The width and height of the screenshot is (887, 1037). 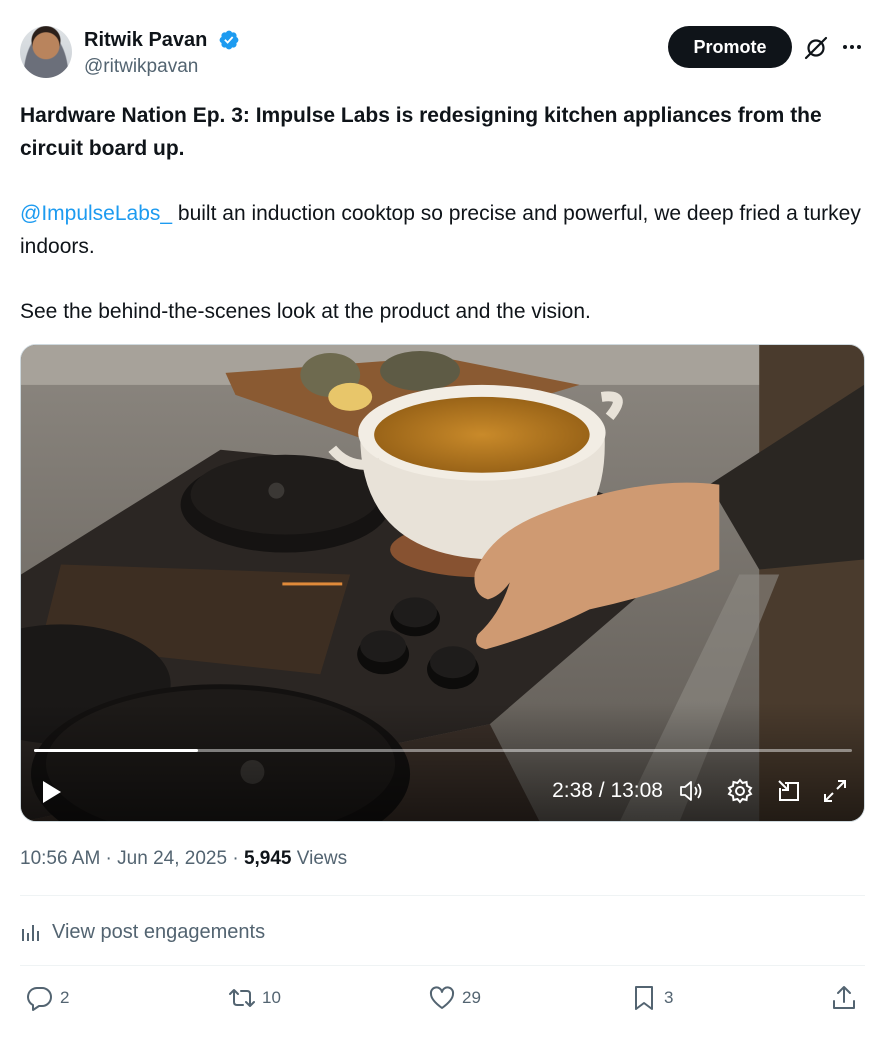 I want to click on view-engagements-label: View post engagements, so click(x=159, y=931).